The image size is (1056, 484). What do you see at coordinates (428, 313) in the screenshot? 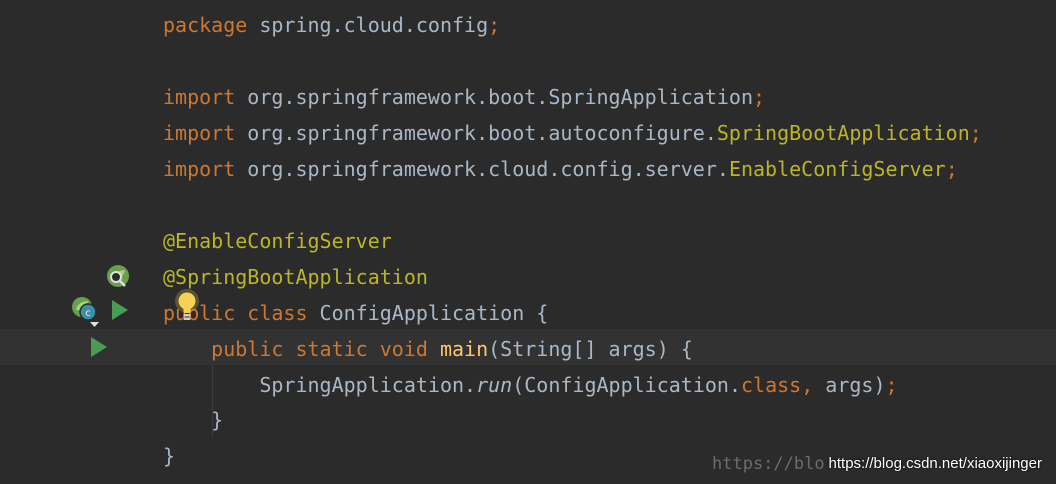
I see `code-token: ConfigApplication {` at bounding box center [428, 313].